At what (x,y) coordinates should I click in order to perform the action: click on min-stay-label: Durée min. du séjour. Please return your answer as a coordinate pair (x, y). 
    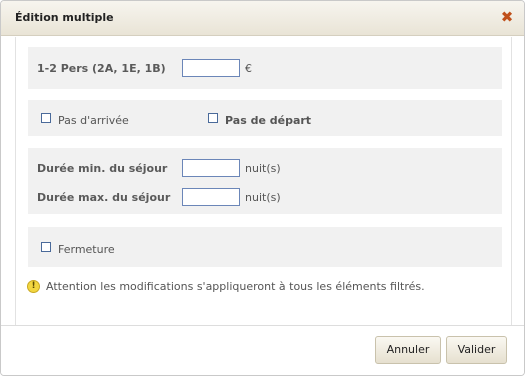
    Looking at the image, I should click on (102, 168).